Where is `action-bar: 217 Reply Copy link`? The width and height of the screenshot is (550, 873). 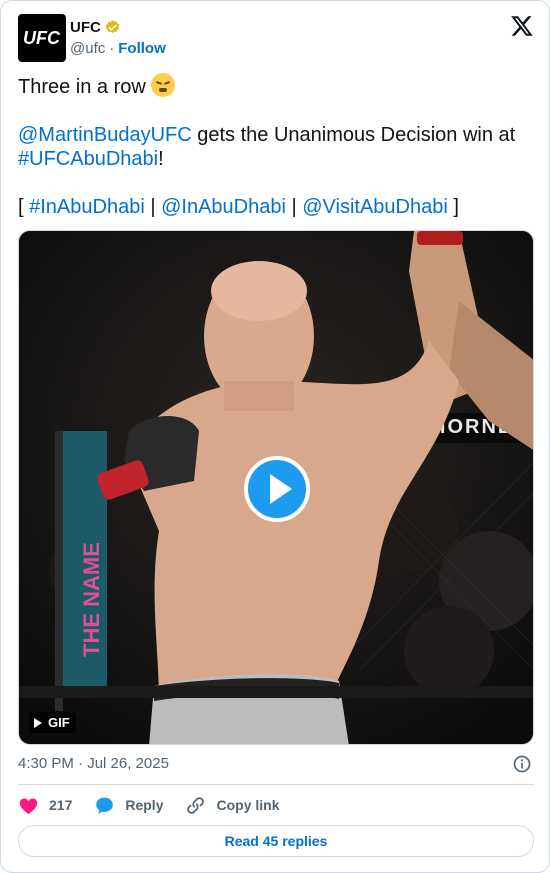
action-bar: 217 Reply Copy link is located at coordinates (160, 805).